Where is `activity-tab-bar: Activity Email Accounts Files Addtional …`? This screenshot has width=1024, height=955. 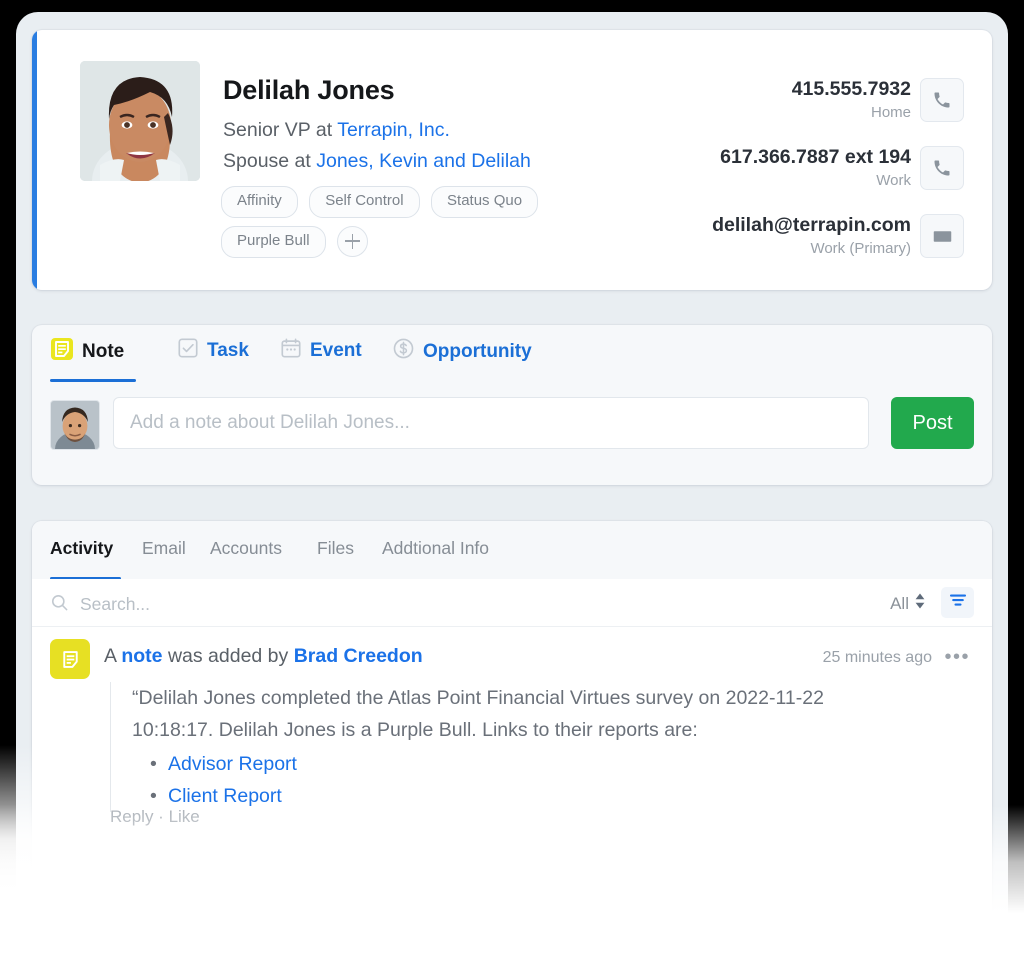 activity-tab-bar: Activity Email Accounts Files Addtional … is located at coordinates (512, 550).